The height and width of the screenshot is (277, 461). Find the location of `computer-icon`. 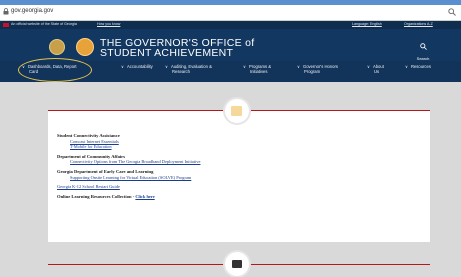

computer-icon is located at coordinates (237, 264).